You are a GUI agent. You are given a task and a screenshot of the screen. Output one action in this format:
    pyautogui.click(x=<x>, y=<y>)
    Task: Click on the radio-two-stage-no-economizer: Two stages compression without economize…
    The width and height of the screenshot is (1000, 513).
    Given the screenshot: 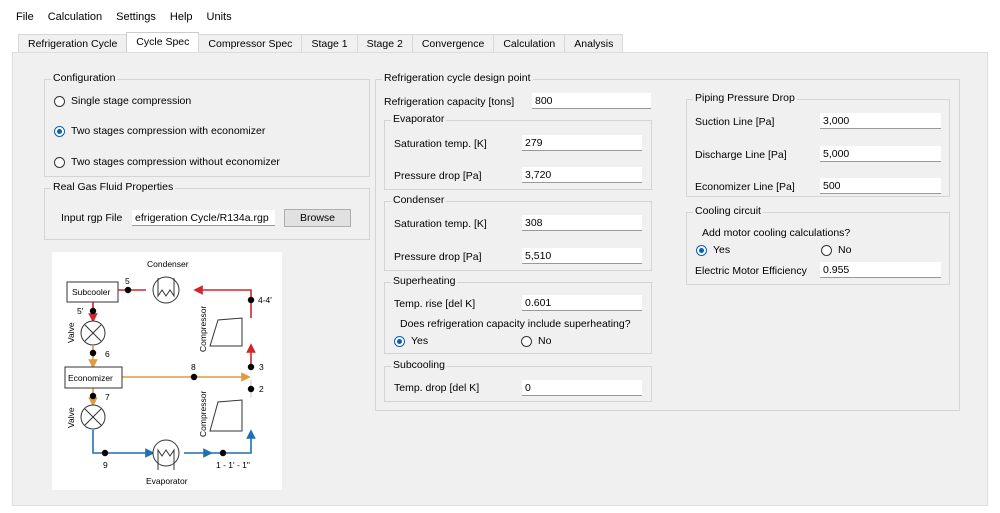 What is the action you would take?
    pyautogui.click(x=167, y=162)
    